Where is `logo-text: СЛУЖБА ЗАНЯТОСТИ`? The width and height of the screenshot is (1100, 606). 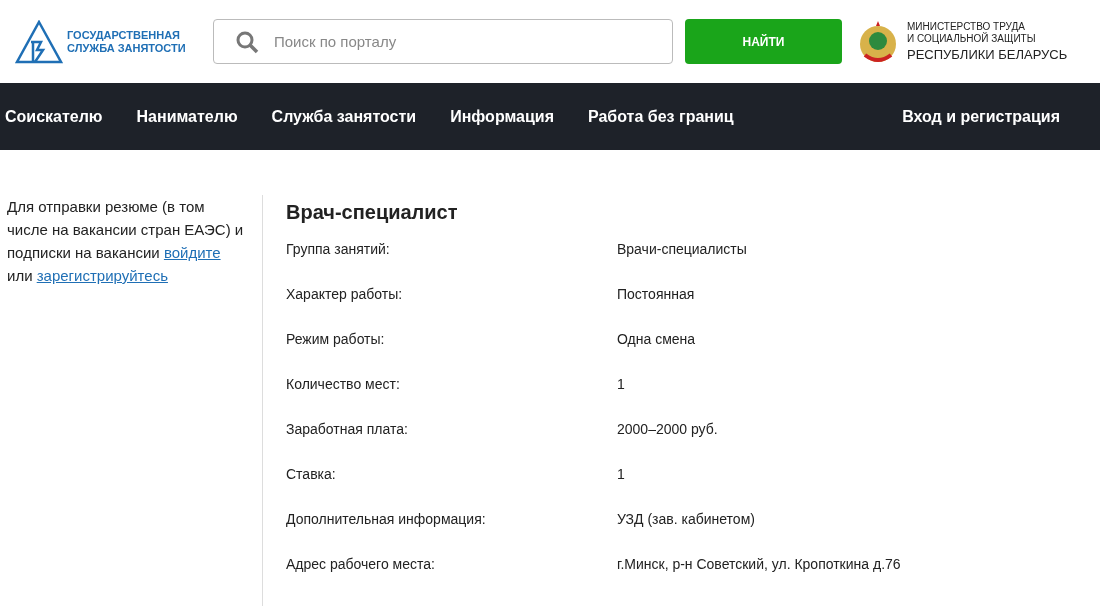 logo-text: СЛУЖБА ЗАНЯТОСТИ is located at coordinates (126, 48).